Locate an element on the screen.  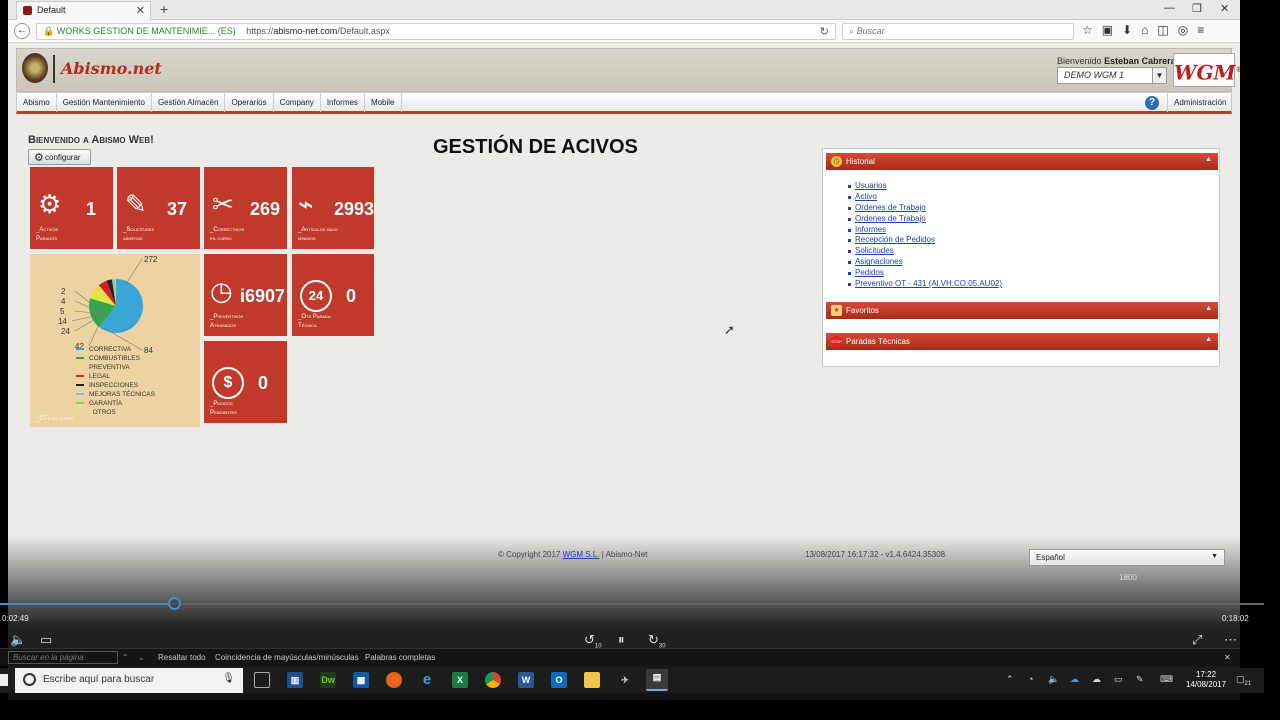
sync-icon: ◎ is located at coordinates (1187, 30).